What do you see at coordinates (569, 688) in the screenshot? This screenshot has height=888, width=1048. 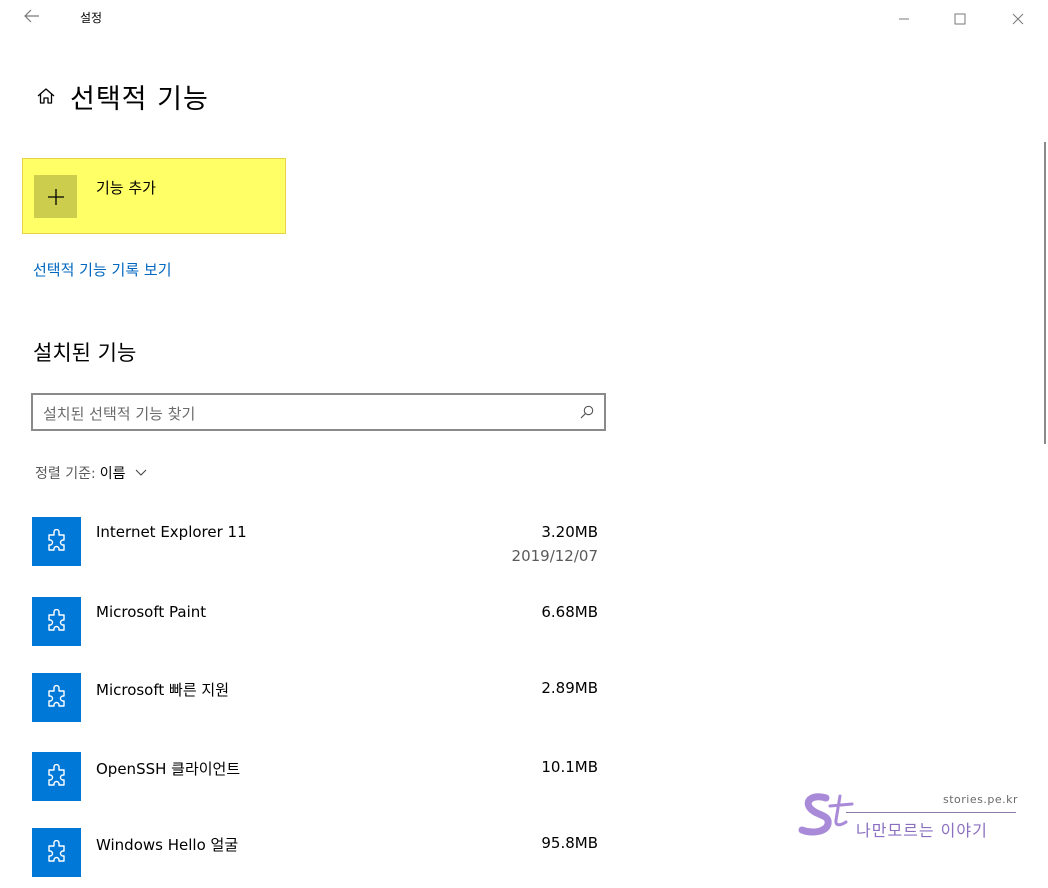 I see `feature-size: 2.89MB` at bounding box center [569, 688].